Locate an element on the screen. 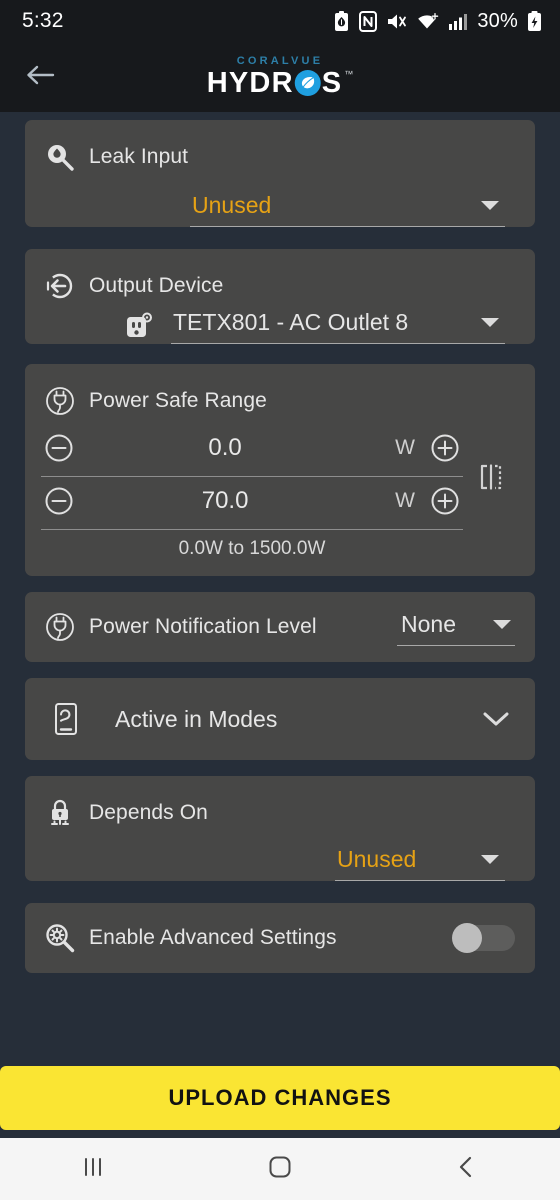  toggle-knob is located at coordinates (467, 938).